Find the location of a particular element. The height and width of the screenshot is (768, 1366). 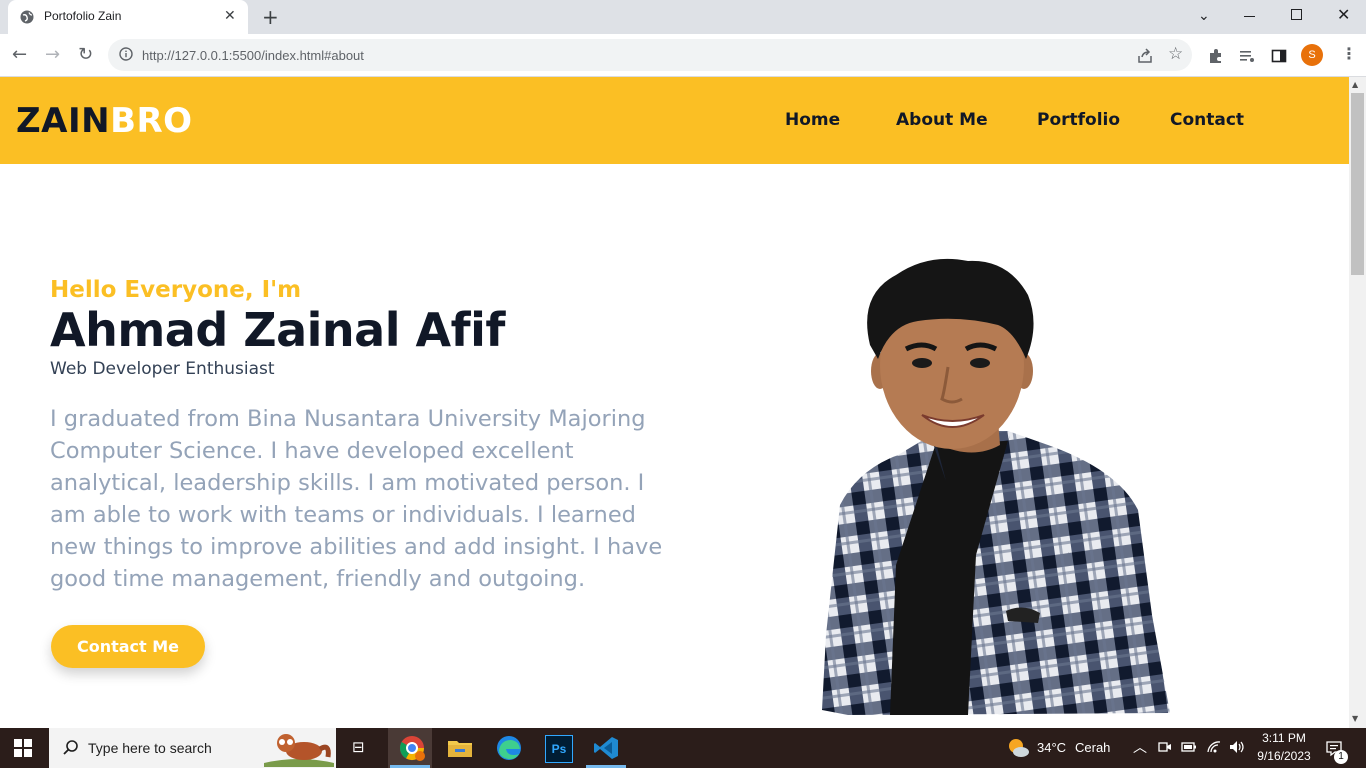

bookmark-star-icon: ☆ is located at coordinates (1175, 54).